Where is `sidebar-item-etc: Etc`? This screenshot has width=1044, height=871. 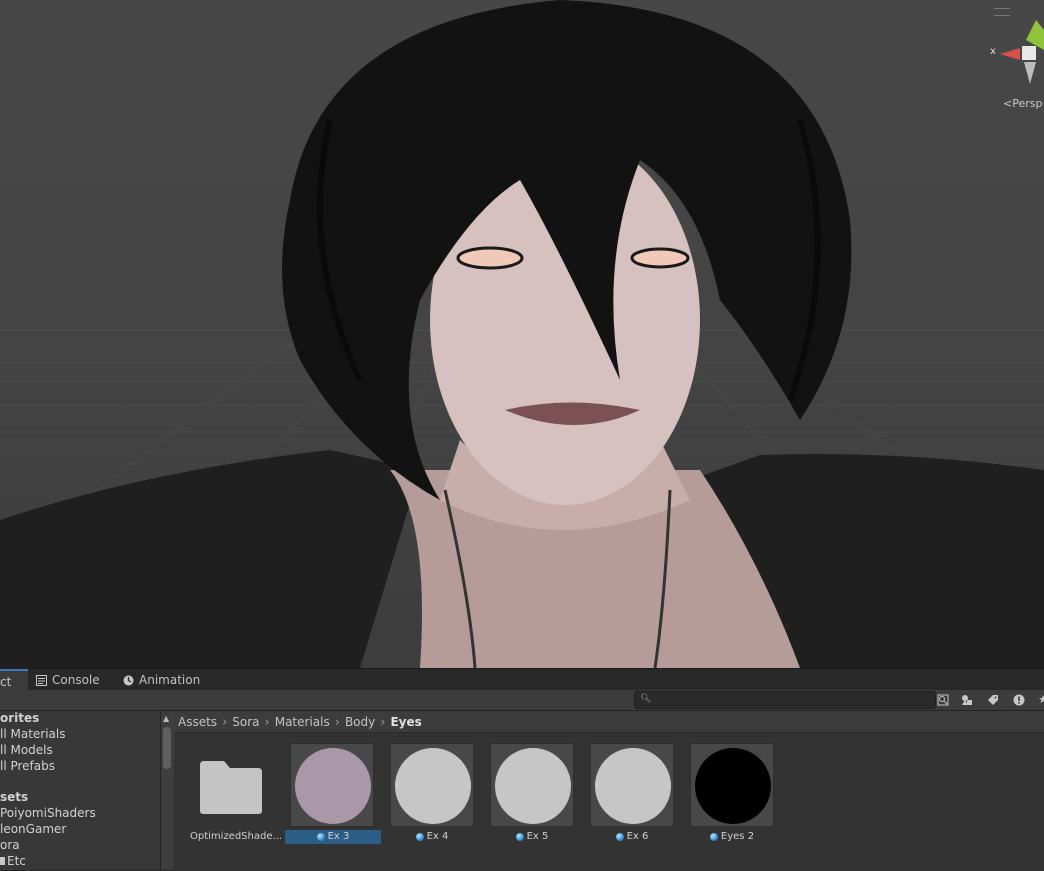
sidebar-item-etc: Etc is located at coordinates (13, 861).